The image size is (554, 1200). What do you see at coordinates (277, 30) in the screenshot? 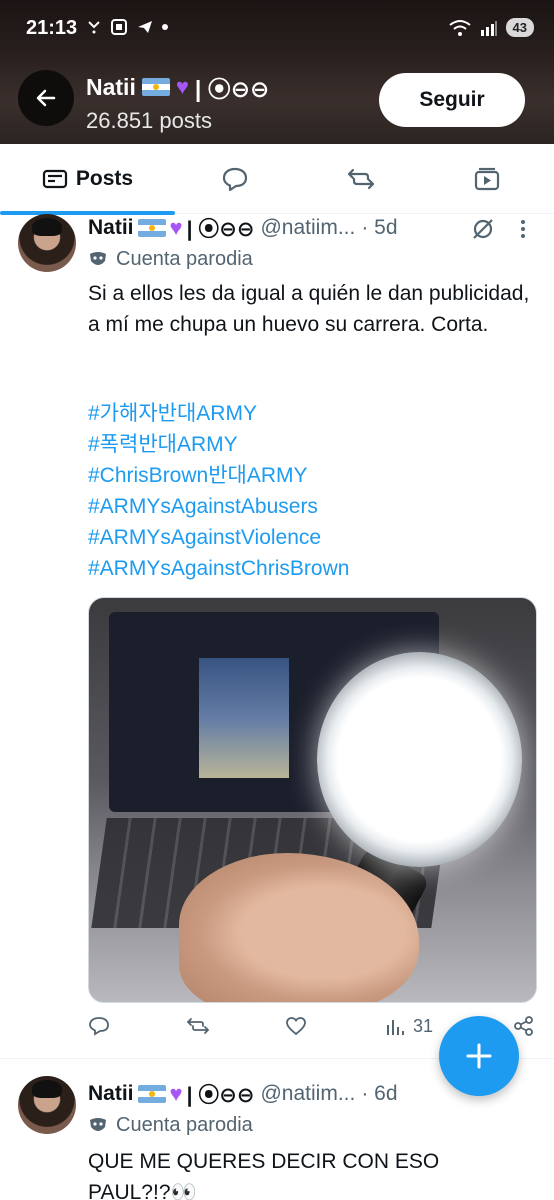
I see `status-bar: 21:13 43` at bounding box center [277, 30].